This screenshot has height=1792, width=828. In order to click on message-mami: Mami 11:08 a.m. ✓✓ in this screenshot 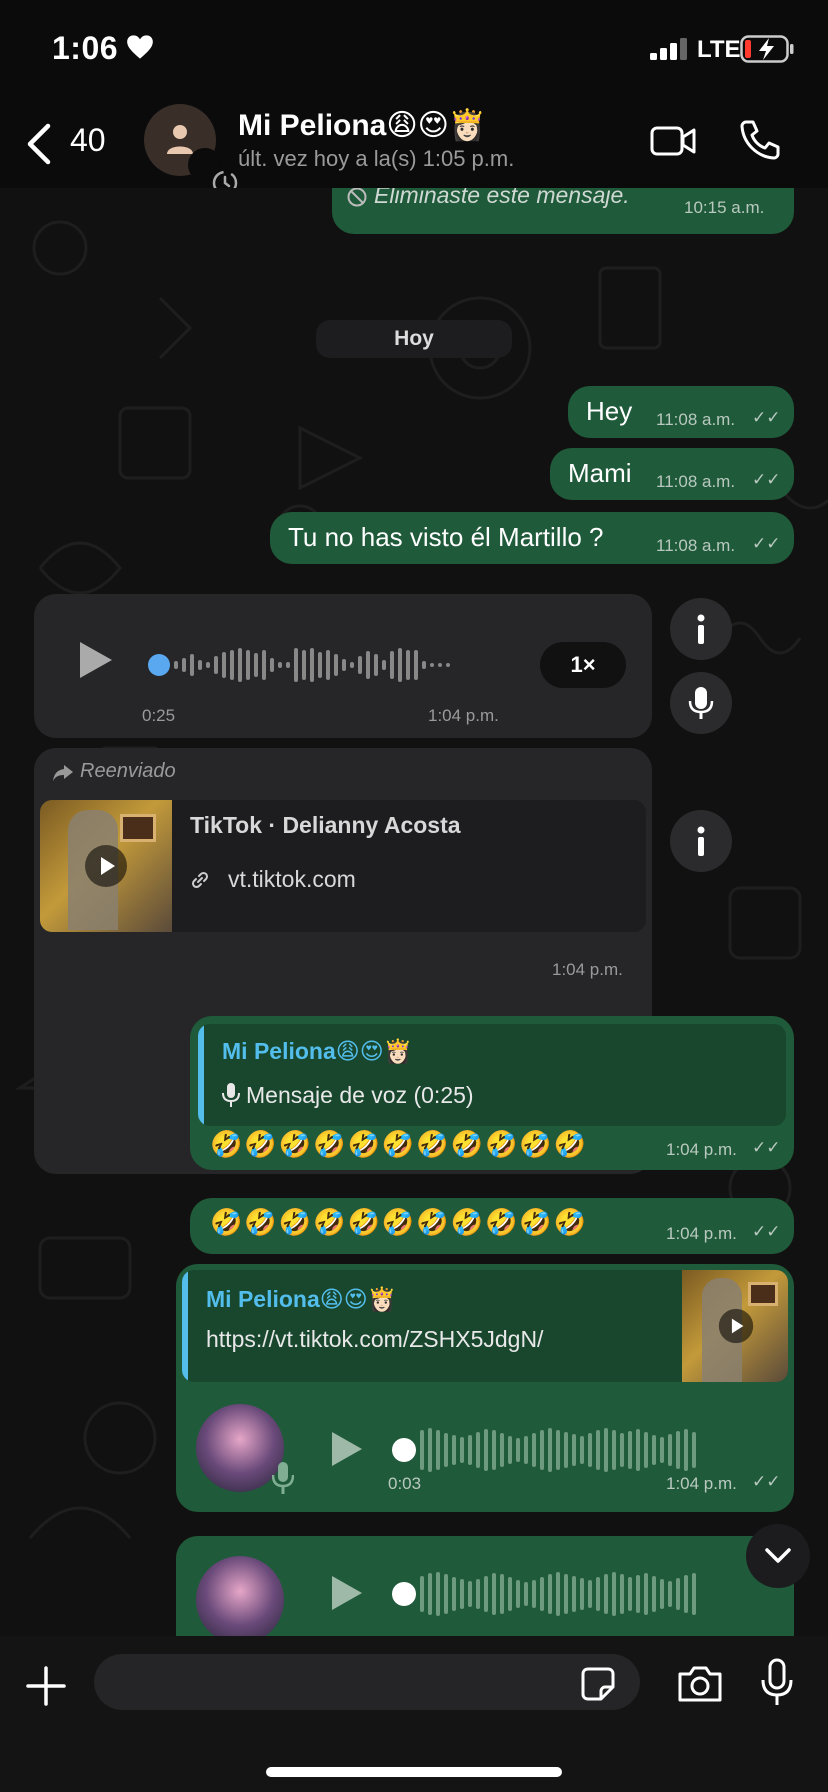, I will do `click(672, 474)`.